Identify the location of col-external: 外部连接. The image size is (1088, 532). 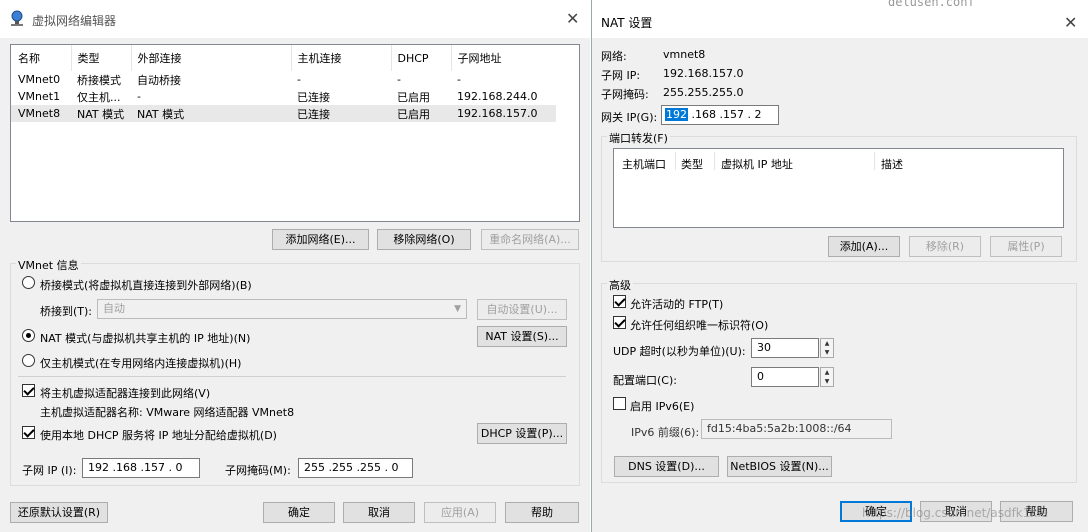
(210, 58).